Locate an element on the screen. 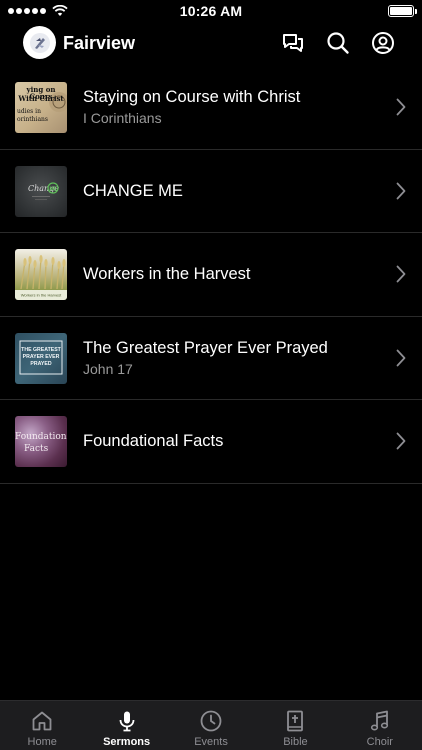  sermon-title: Workers in the Harvest is located at coordinates (167, 274).